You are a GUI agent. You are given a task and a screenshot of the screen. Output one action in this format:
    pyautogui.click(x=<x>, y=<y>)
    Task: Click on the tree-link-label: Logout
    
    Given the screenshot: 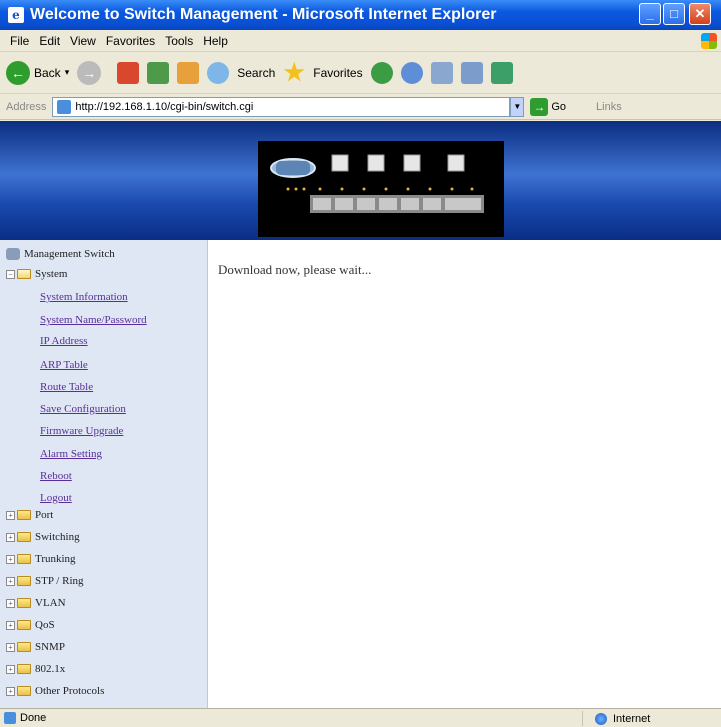 What is the action you would take?
    pyautogui.click(x=56, y=498)
    